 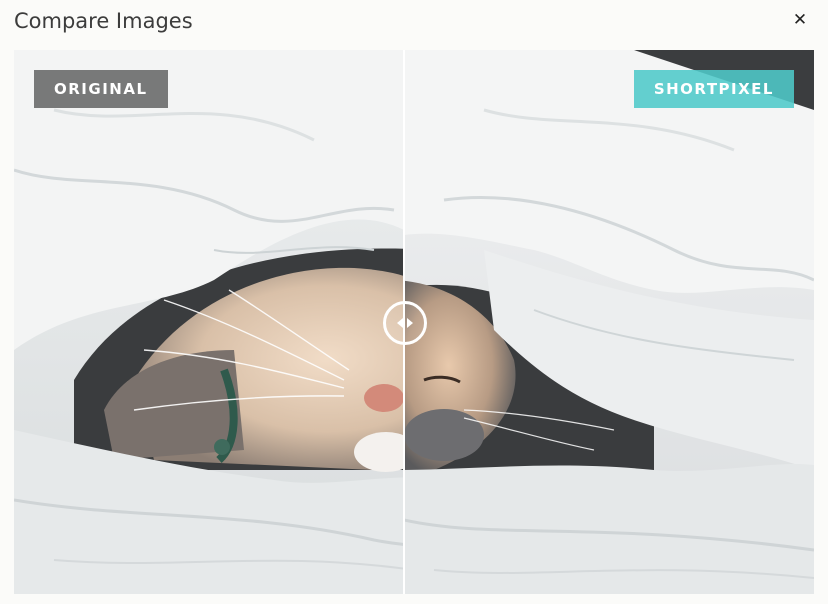 What do you see at coordinates (405, 323) in the screenshot?
I see `compare-arrows-icon` at bounding box center [405, 323].